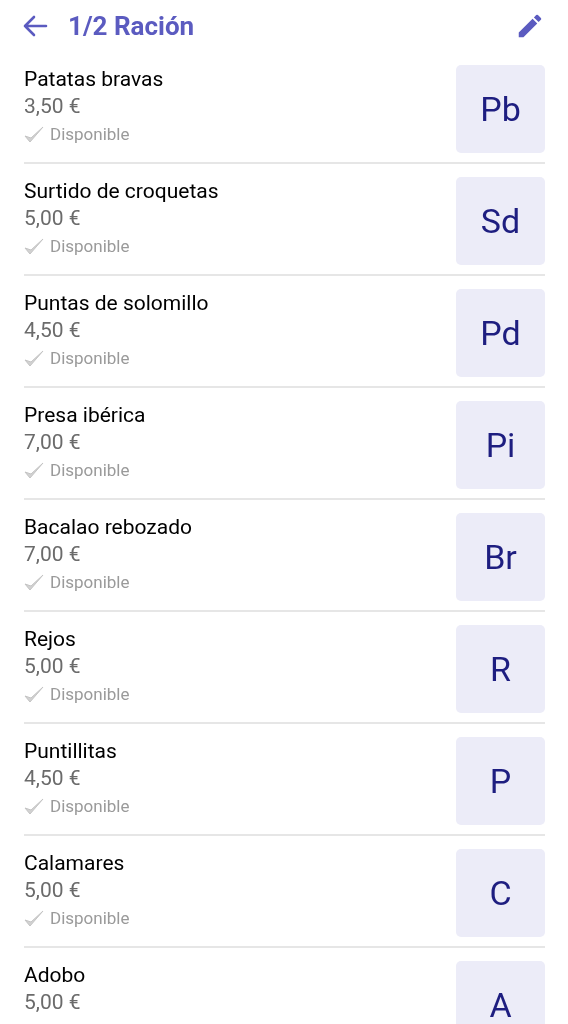  What do you see at coordinates (500, 333) in the screenshot?
I see `item-thumbnail: Pd` at bounding box center [500, 333].